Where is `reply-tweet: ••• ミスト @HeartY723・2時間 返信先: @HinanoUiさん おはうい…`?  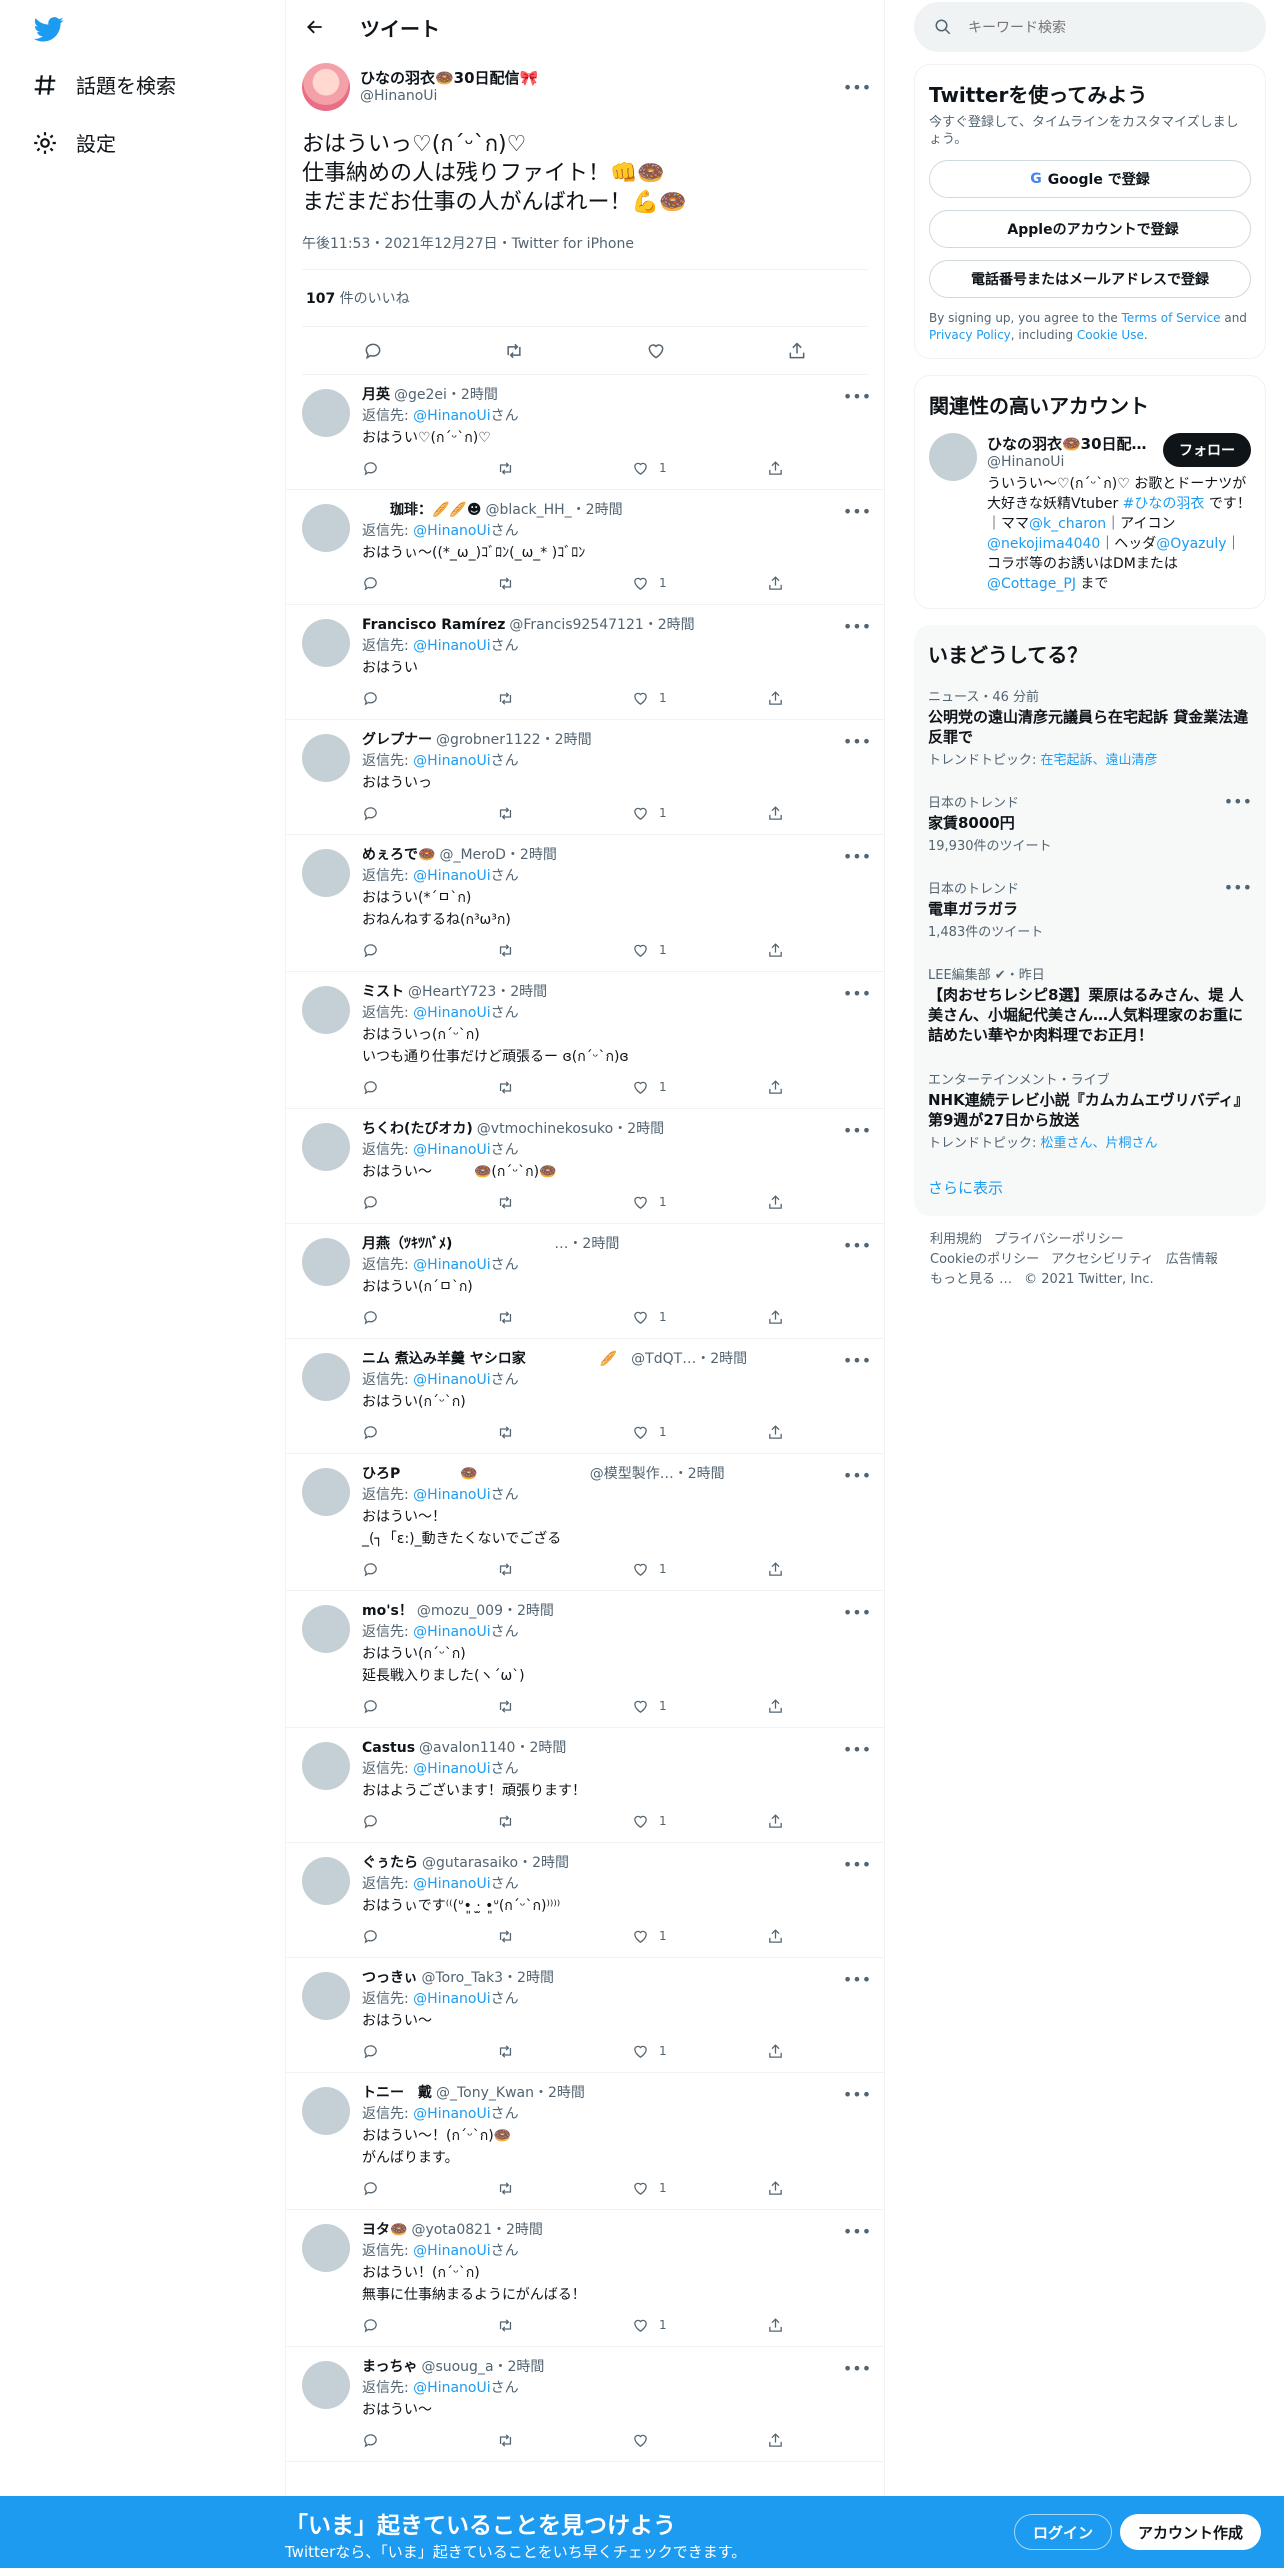 reply-tweet: ••• ミスト @HeartY723・2時間 返信先: @HinanoUiさん おはうい… is located at coordinates (585, 1040).